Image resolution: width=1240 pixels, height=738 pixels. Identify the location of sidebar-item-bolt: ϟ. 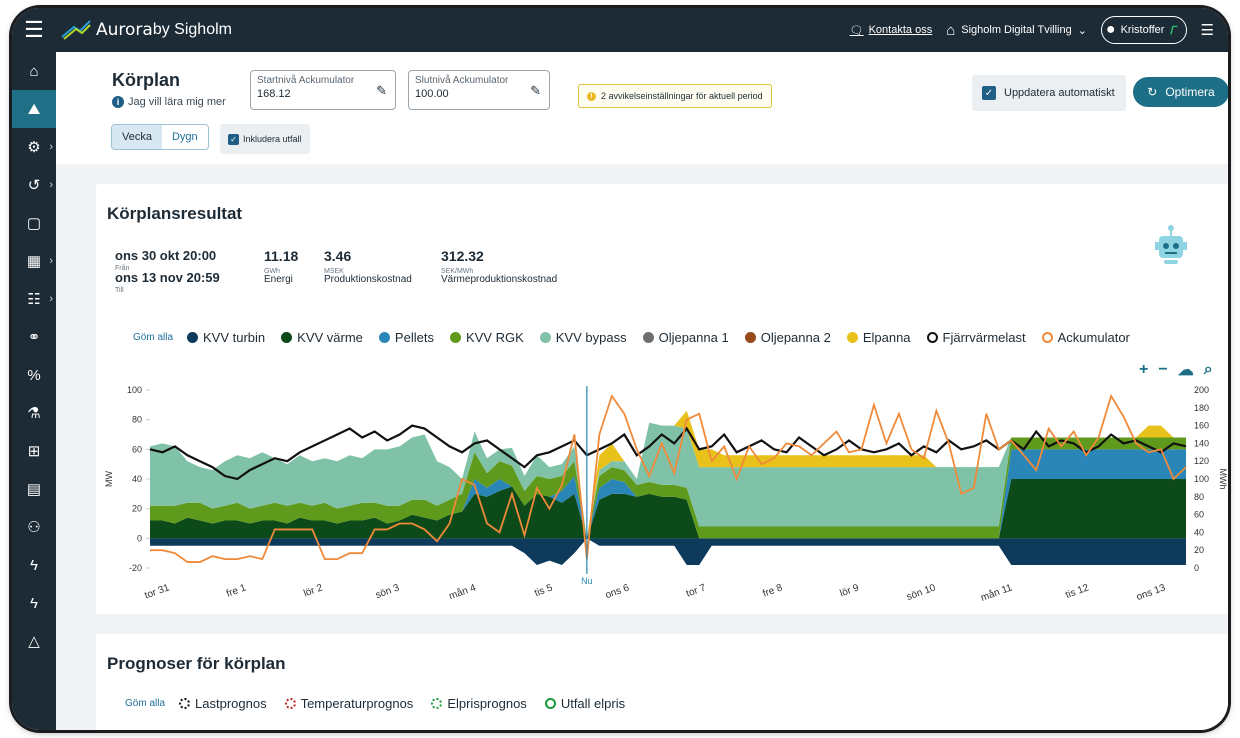
(34, 565).